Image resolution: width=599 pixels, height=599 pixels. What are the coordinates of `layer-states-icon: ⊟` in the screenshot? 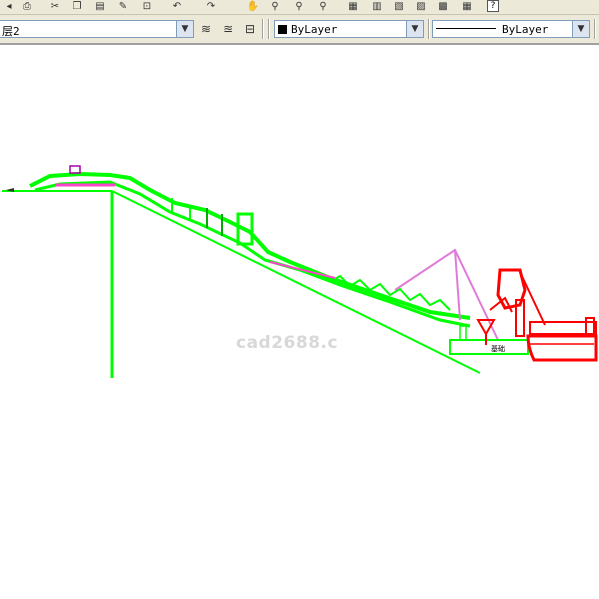 It's located at (250, 29).